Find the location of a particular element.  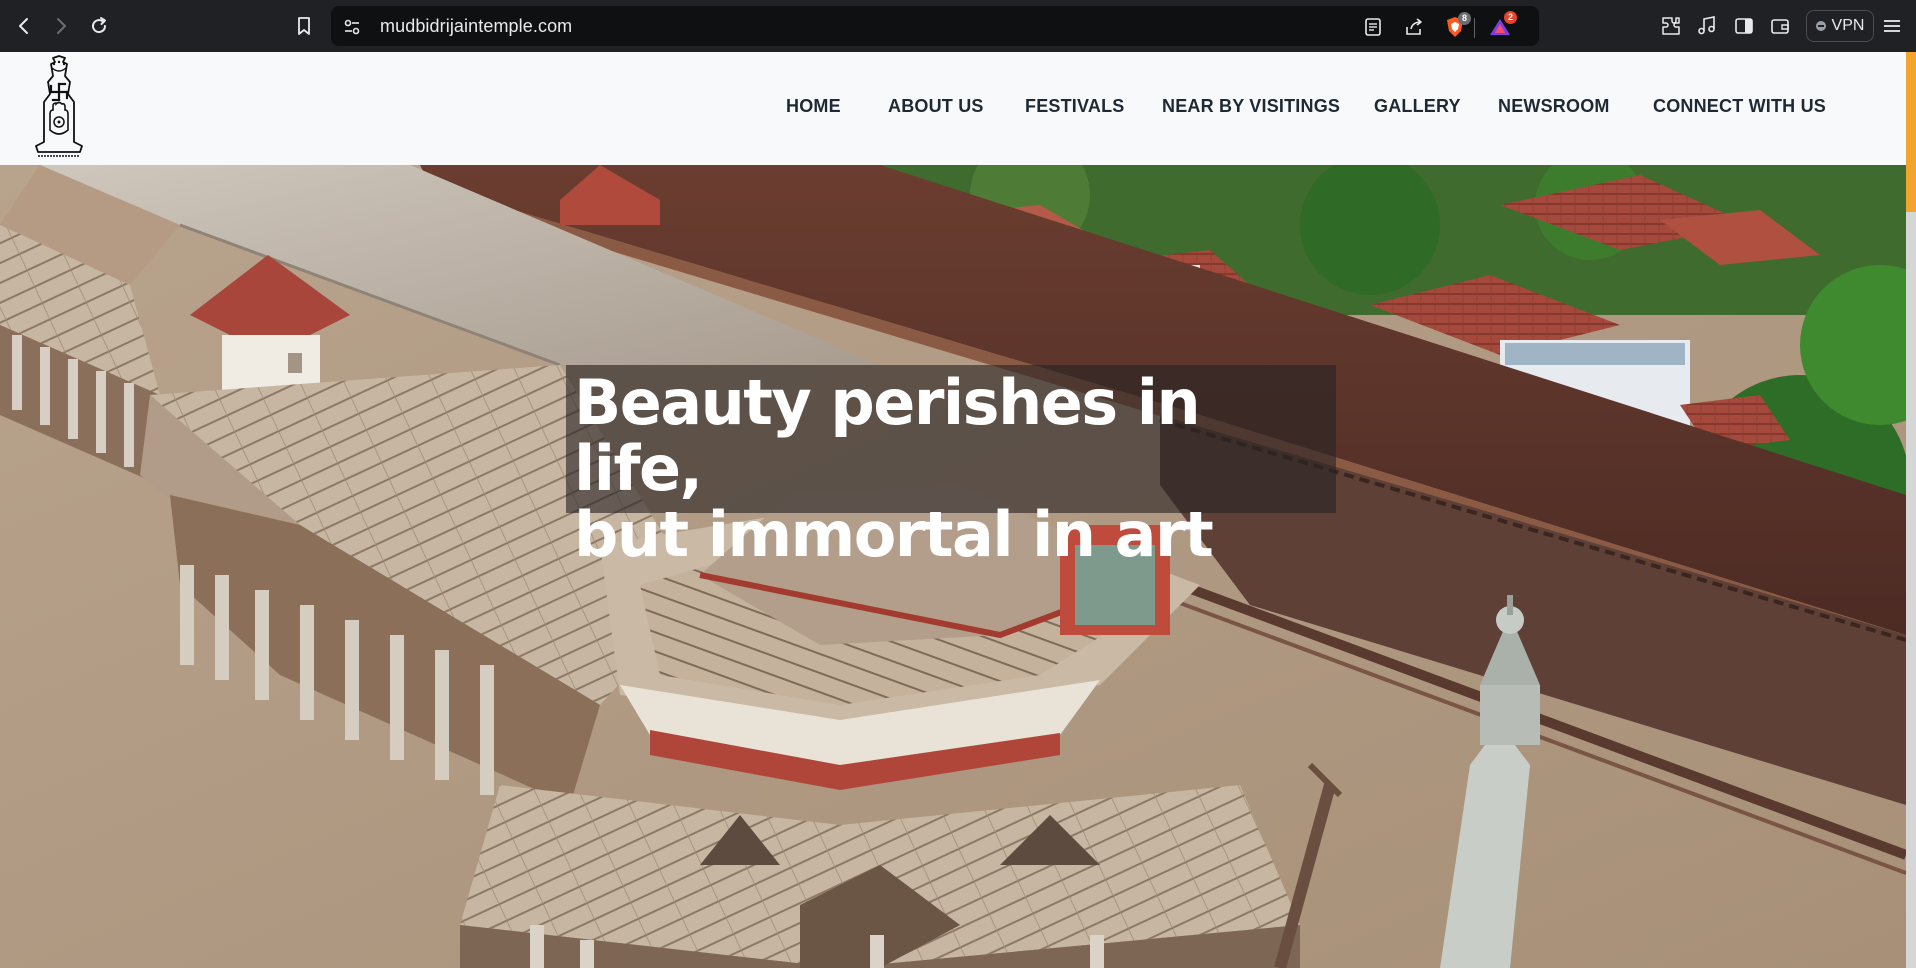

rewards-count-badge: 2 is located at coordinates (1510, 17).